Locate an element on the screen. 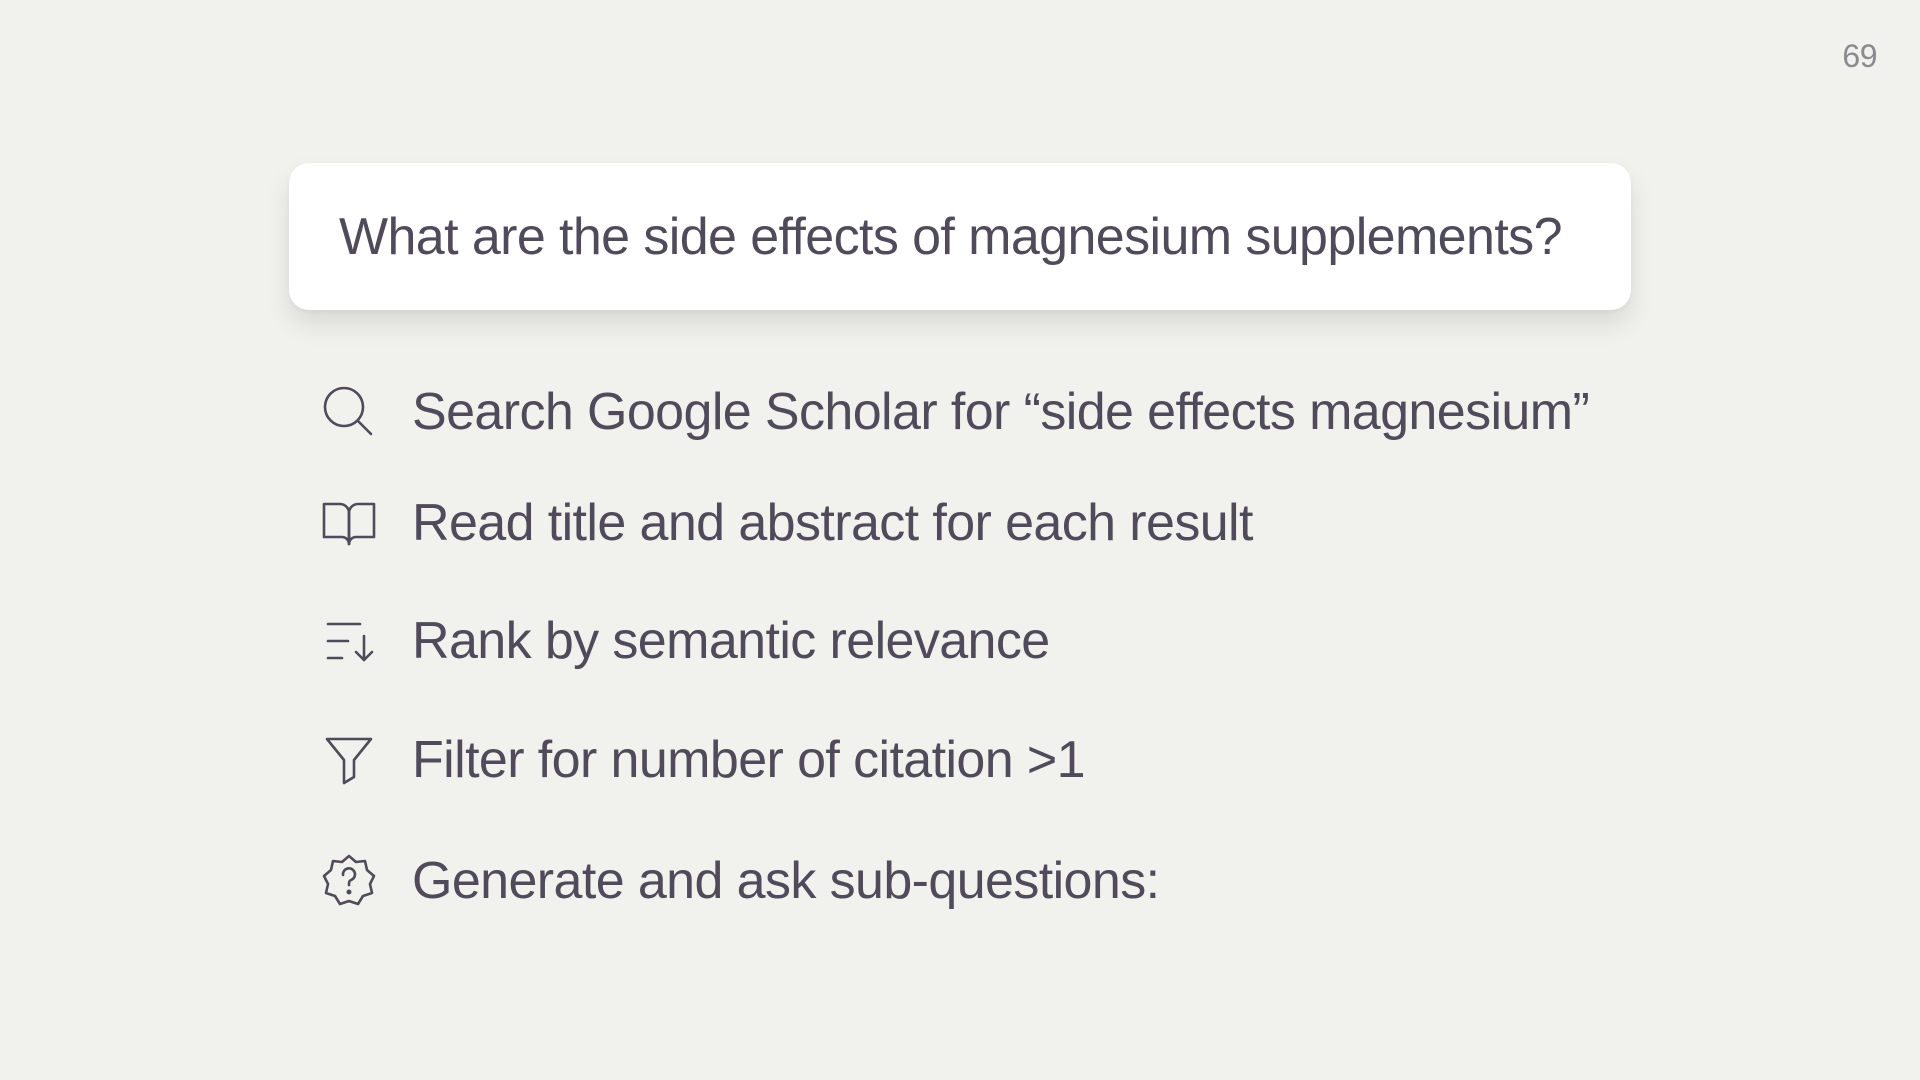 The height and width of the screenshot is (1080, 1920). step-rank: Rank by semantic relevance is located at coordinates (684, 641).